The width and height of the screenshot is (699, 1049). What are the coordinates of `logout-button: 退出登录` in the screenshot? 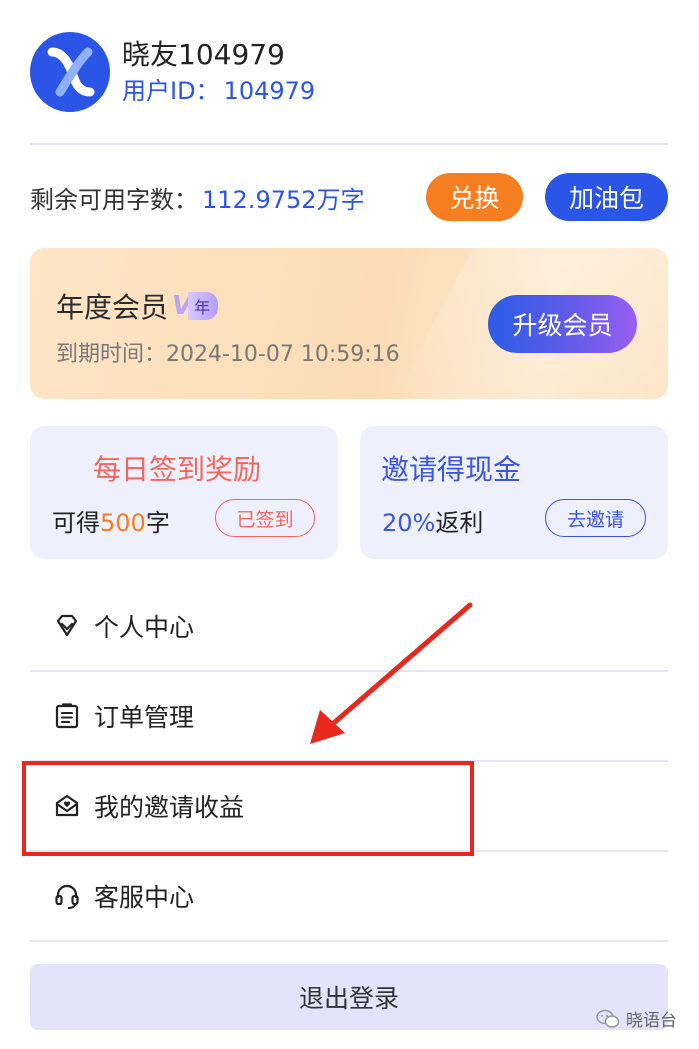 It's located at (349, 997).